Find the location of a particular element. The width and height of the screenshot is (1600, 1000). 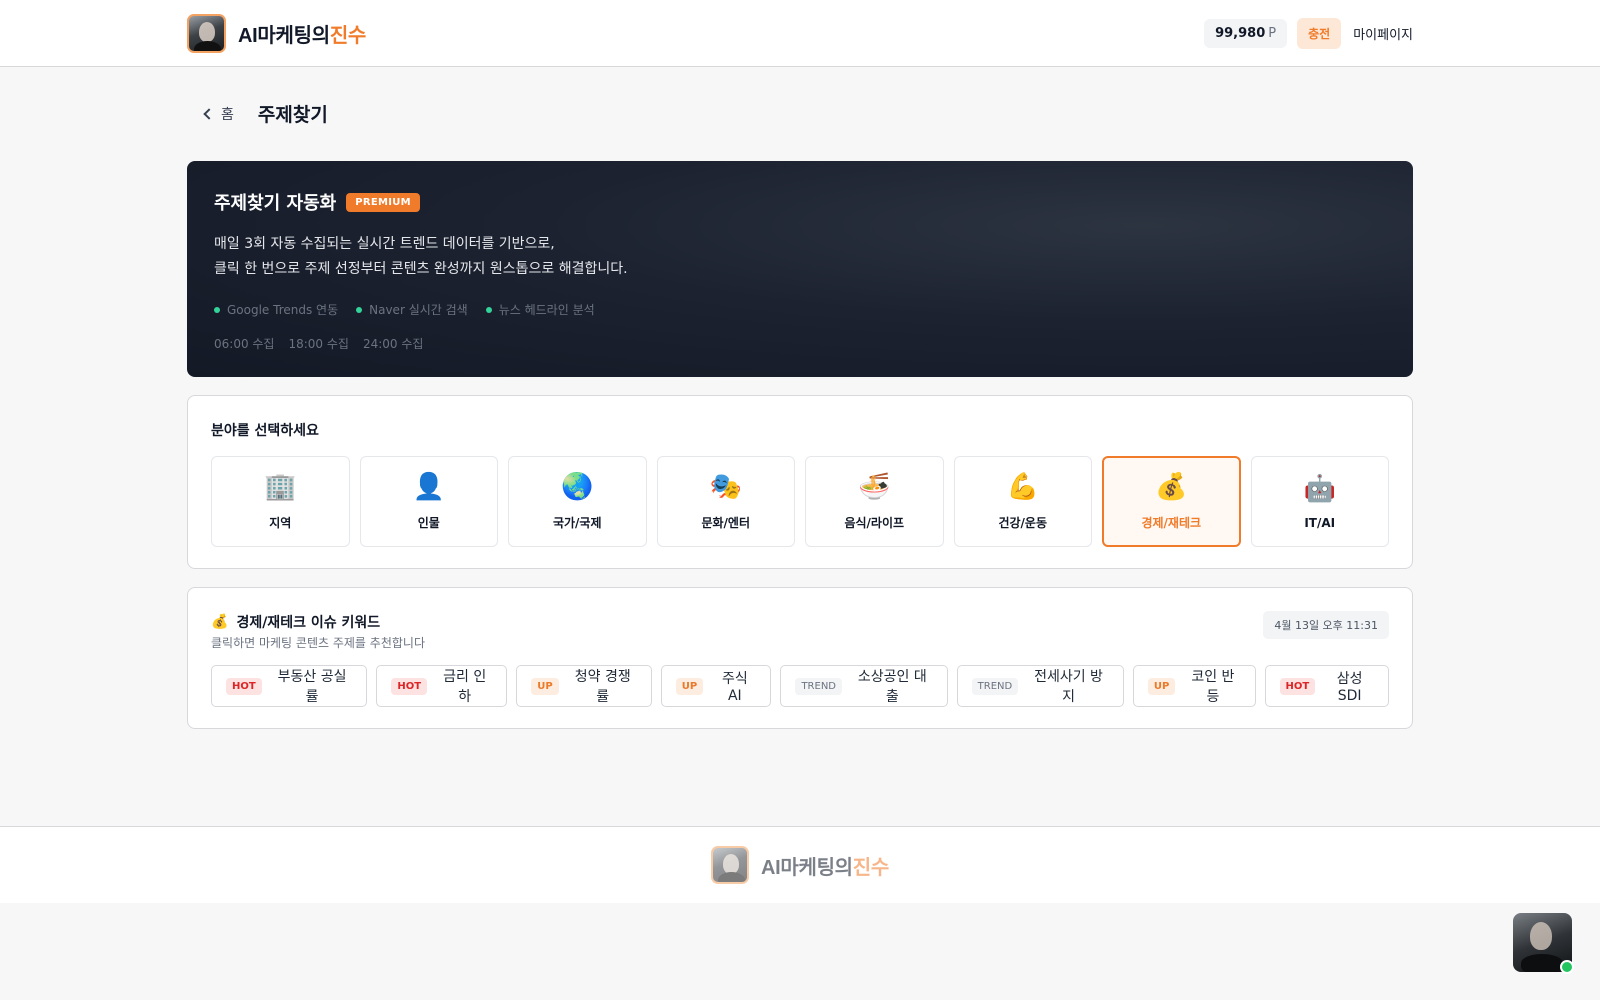

points-balance: 99,980 P is located at coordinates (1246, 33).